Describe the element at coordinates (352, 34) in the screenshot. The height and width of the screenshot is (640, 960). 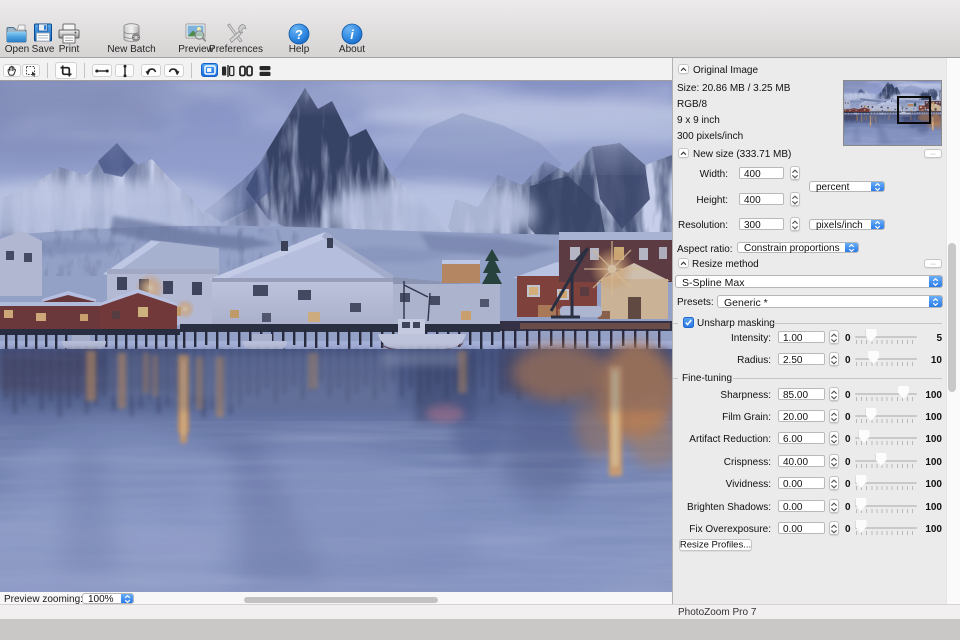
I see `svg-text: i` at that location.